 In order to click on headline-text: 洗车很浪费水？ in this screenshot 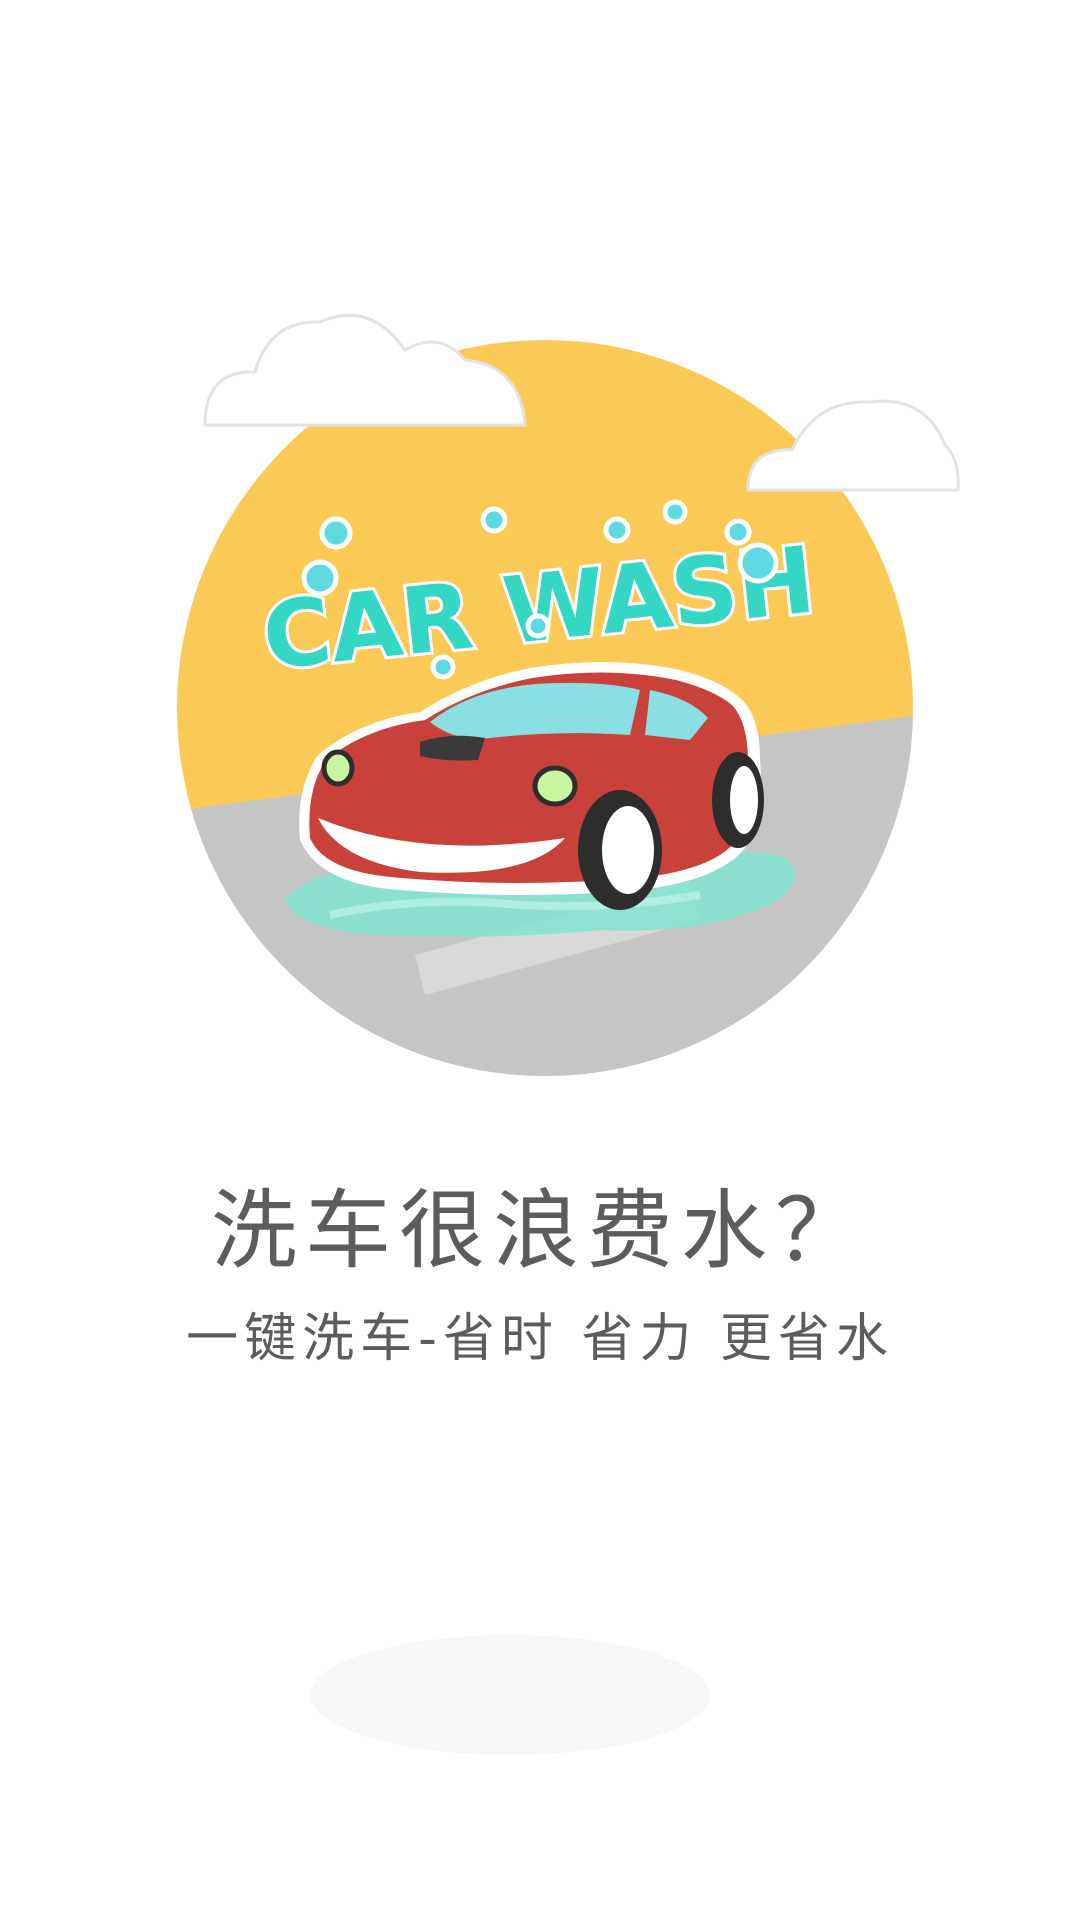, I will do `click(540, 1231)`.